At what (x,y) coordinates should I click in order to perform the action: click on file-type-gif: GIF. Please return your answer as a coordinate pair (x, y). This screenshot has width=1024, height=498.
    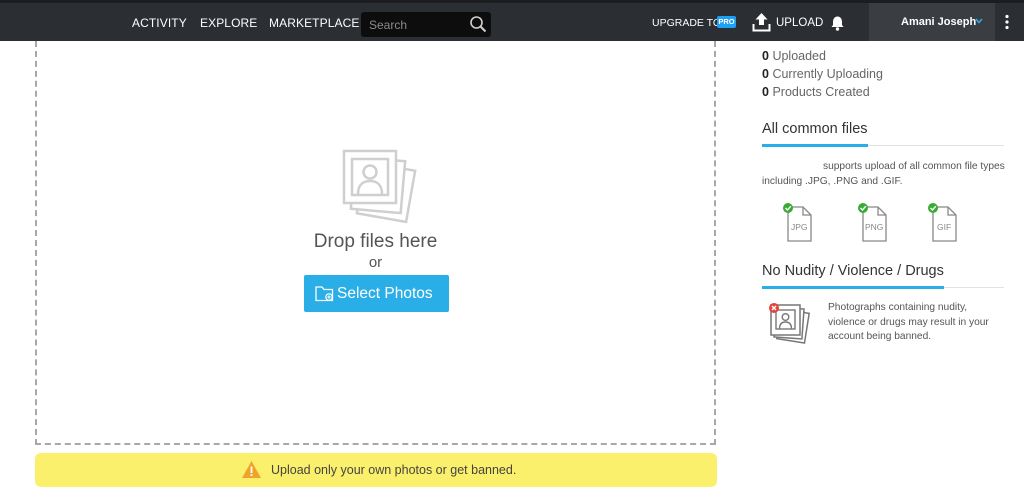
    Looking at the image, I should click on (943, 222).